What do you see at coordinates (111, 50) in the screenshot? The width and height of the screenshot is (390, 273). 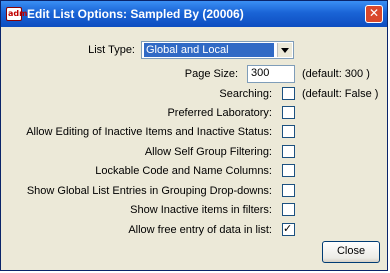 I see `list-type-label: List Type:` at bounding box center [111, 50].